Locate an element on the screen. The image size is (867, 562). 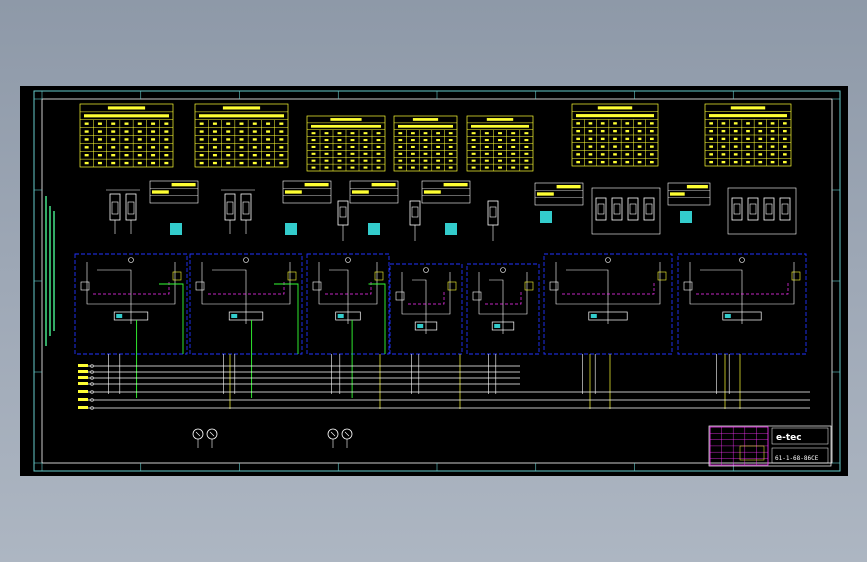
title-block: e-tec 61-1-68-86CE is located at coordinates (770, 446).